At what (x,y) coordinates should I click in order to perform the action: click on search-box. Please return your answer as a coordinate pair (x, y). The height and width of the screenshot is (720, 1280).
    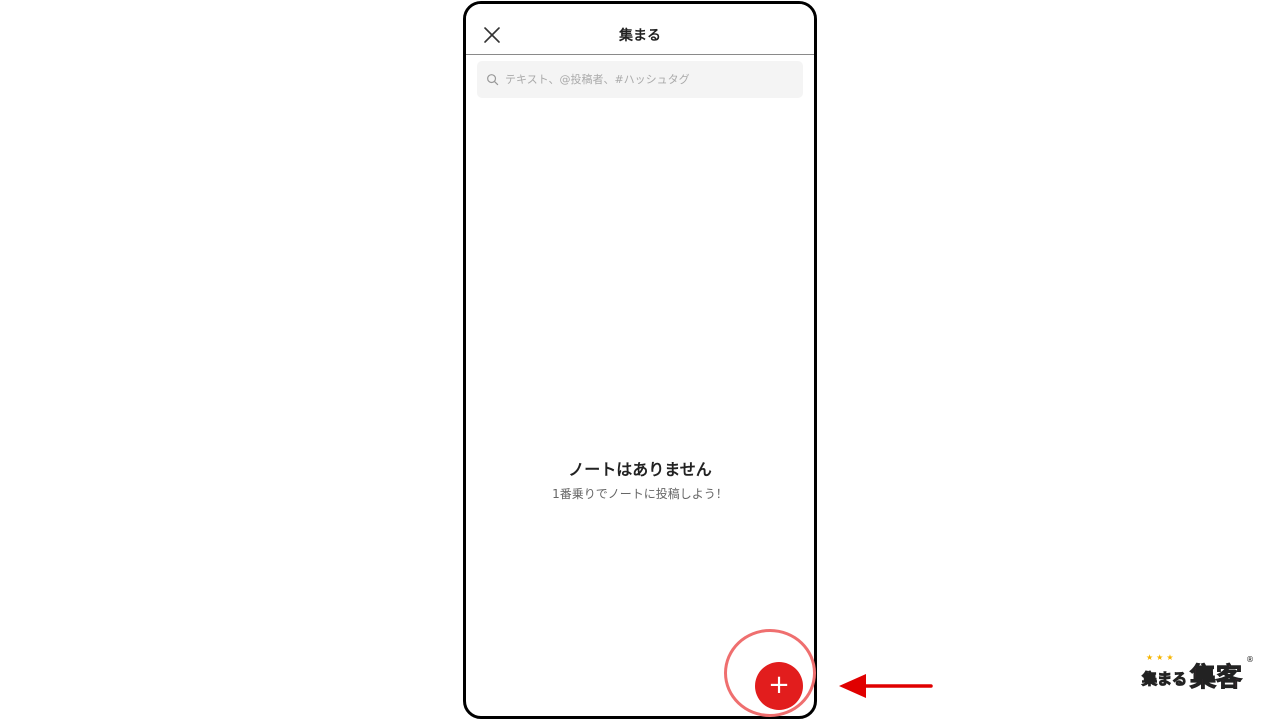
    Looking at the image, I should click on (640, 79).